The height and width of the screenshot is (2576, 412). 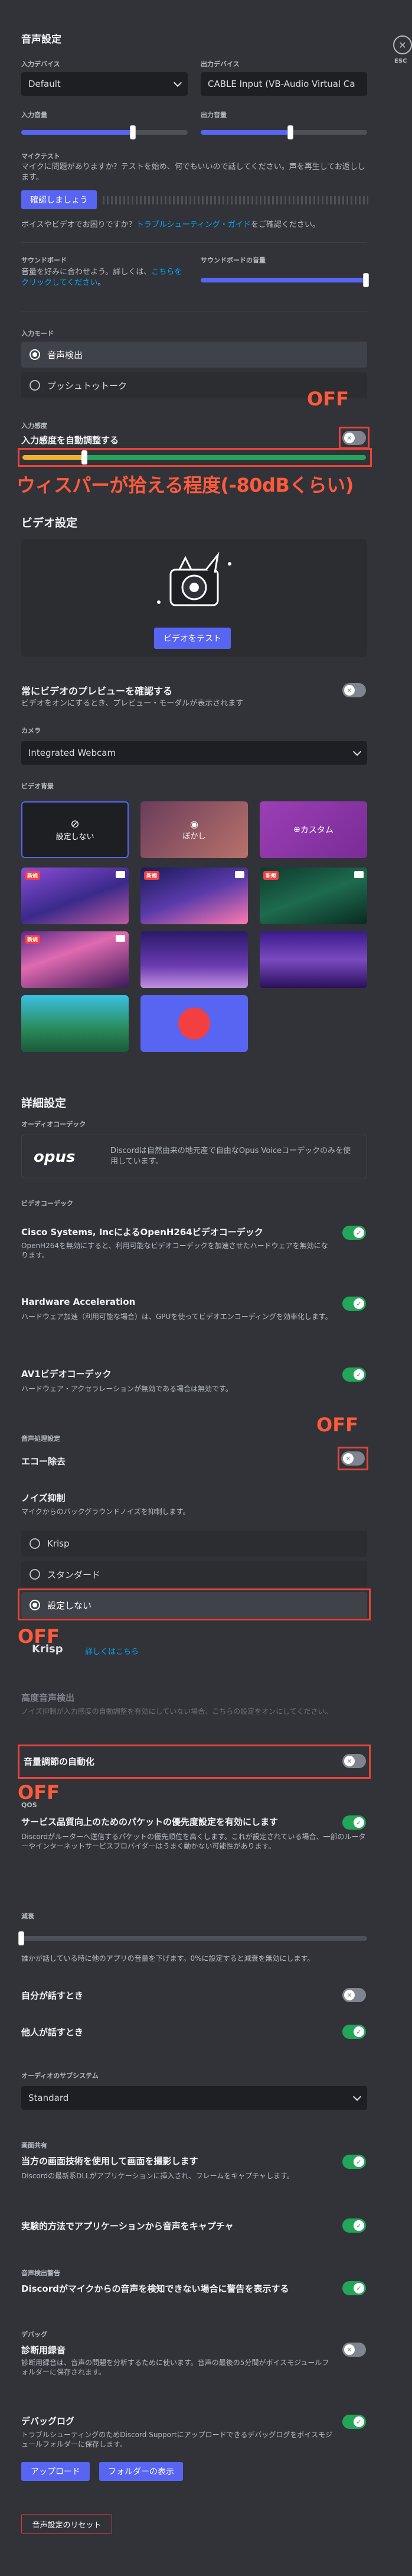 I want to click on when-i-speak-toggle: ✕, so click(x=354, y=1995).